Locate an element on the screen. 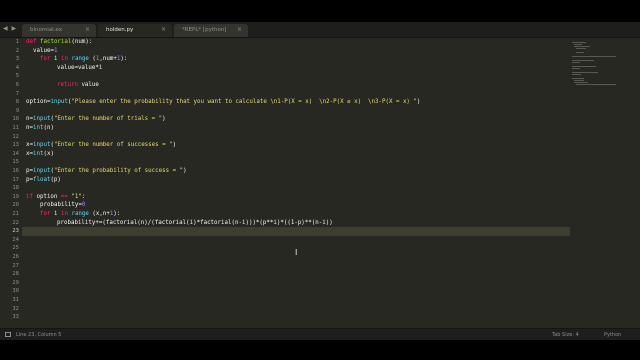 The height and width of the screenshot is (360, 640). code-line: n=input("Enter the number of trials = ") is located at coordinates (96, 119).